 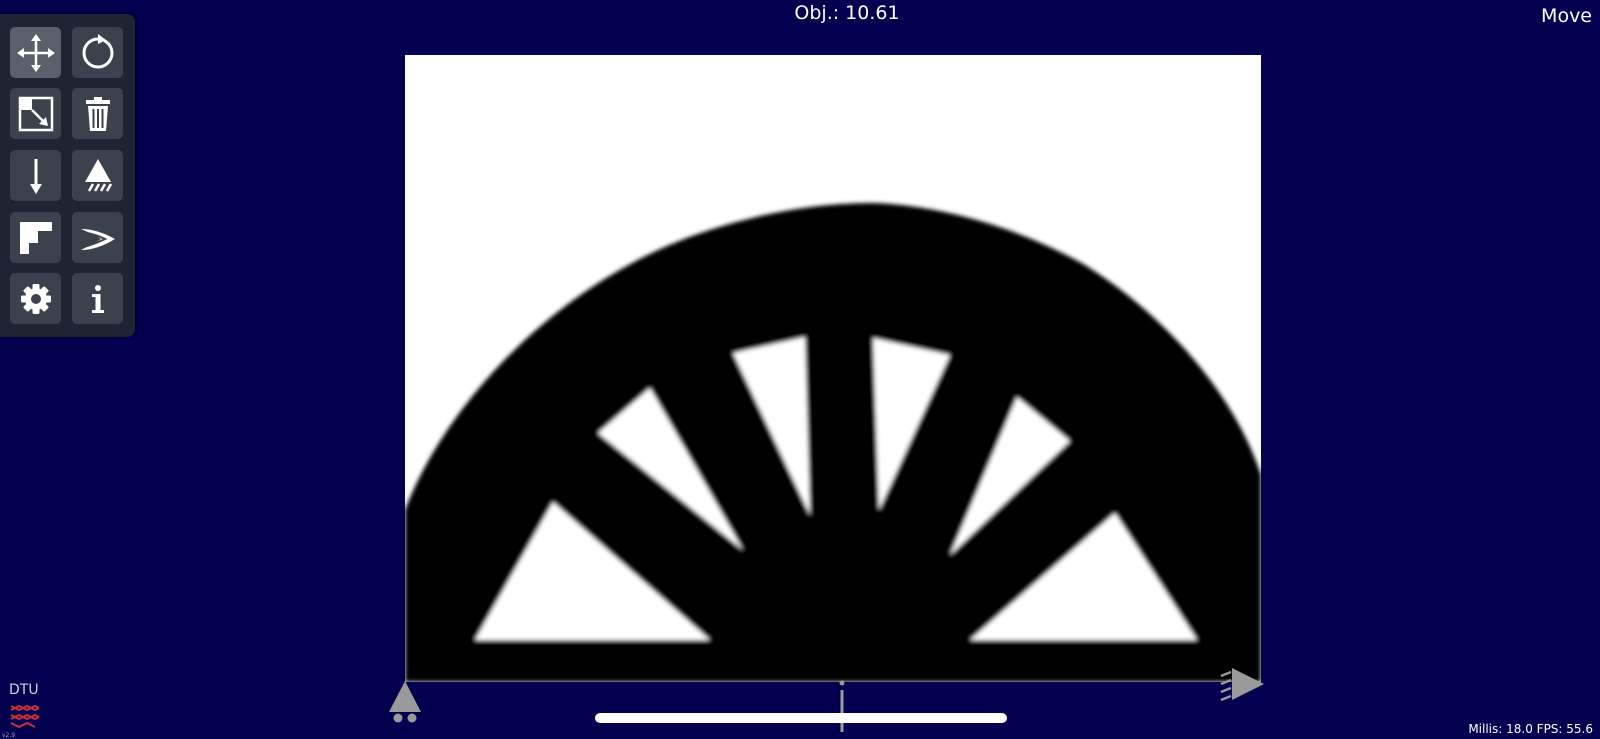 What do you see at coordinates (9, 735) in the screenshot?
I see `version-label: v2.9` at bounding box center [9, 735].